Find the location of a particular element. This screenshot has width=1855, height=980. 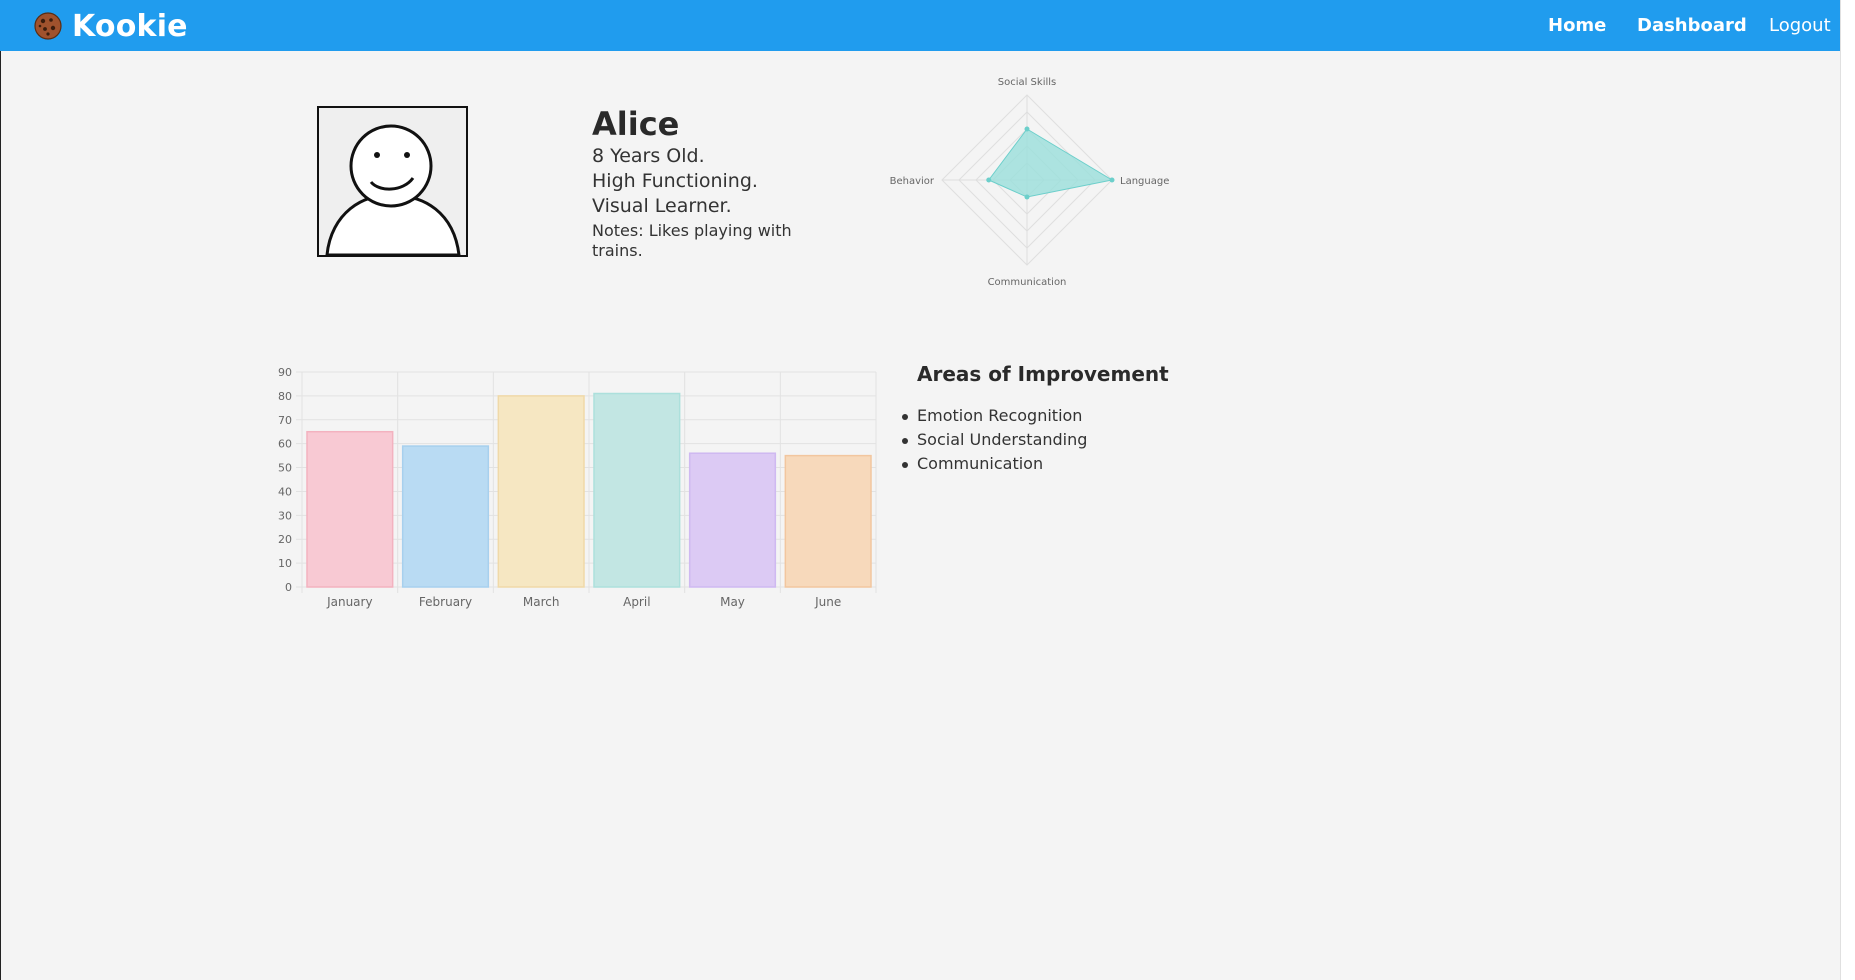

area-item: Emotion Recognition is located at coordinates (1051, 416).